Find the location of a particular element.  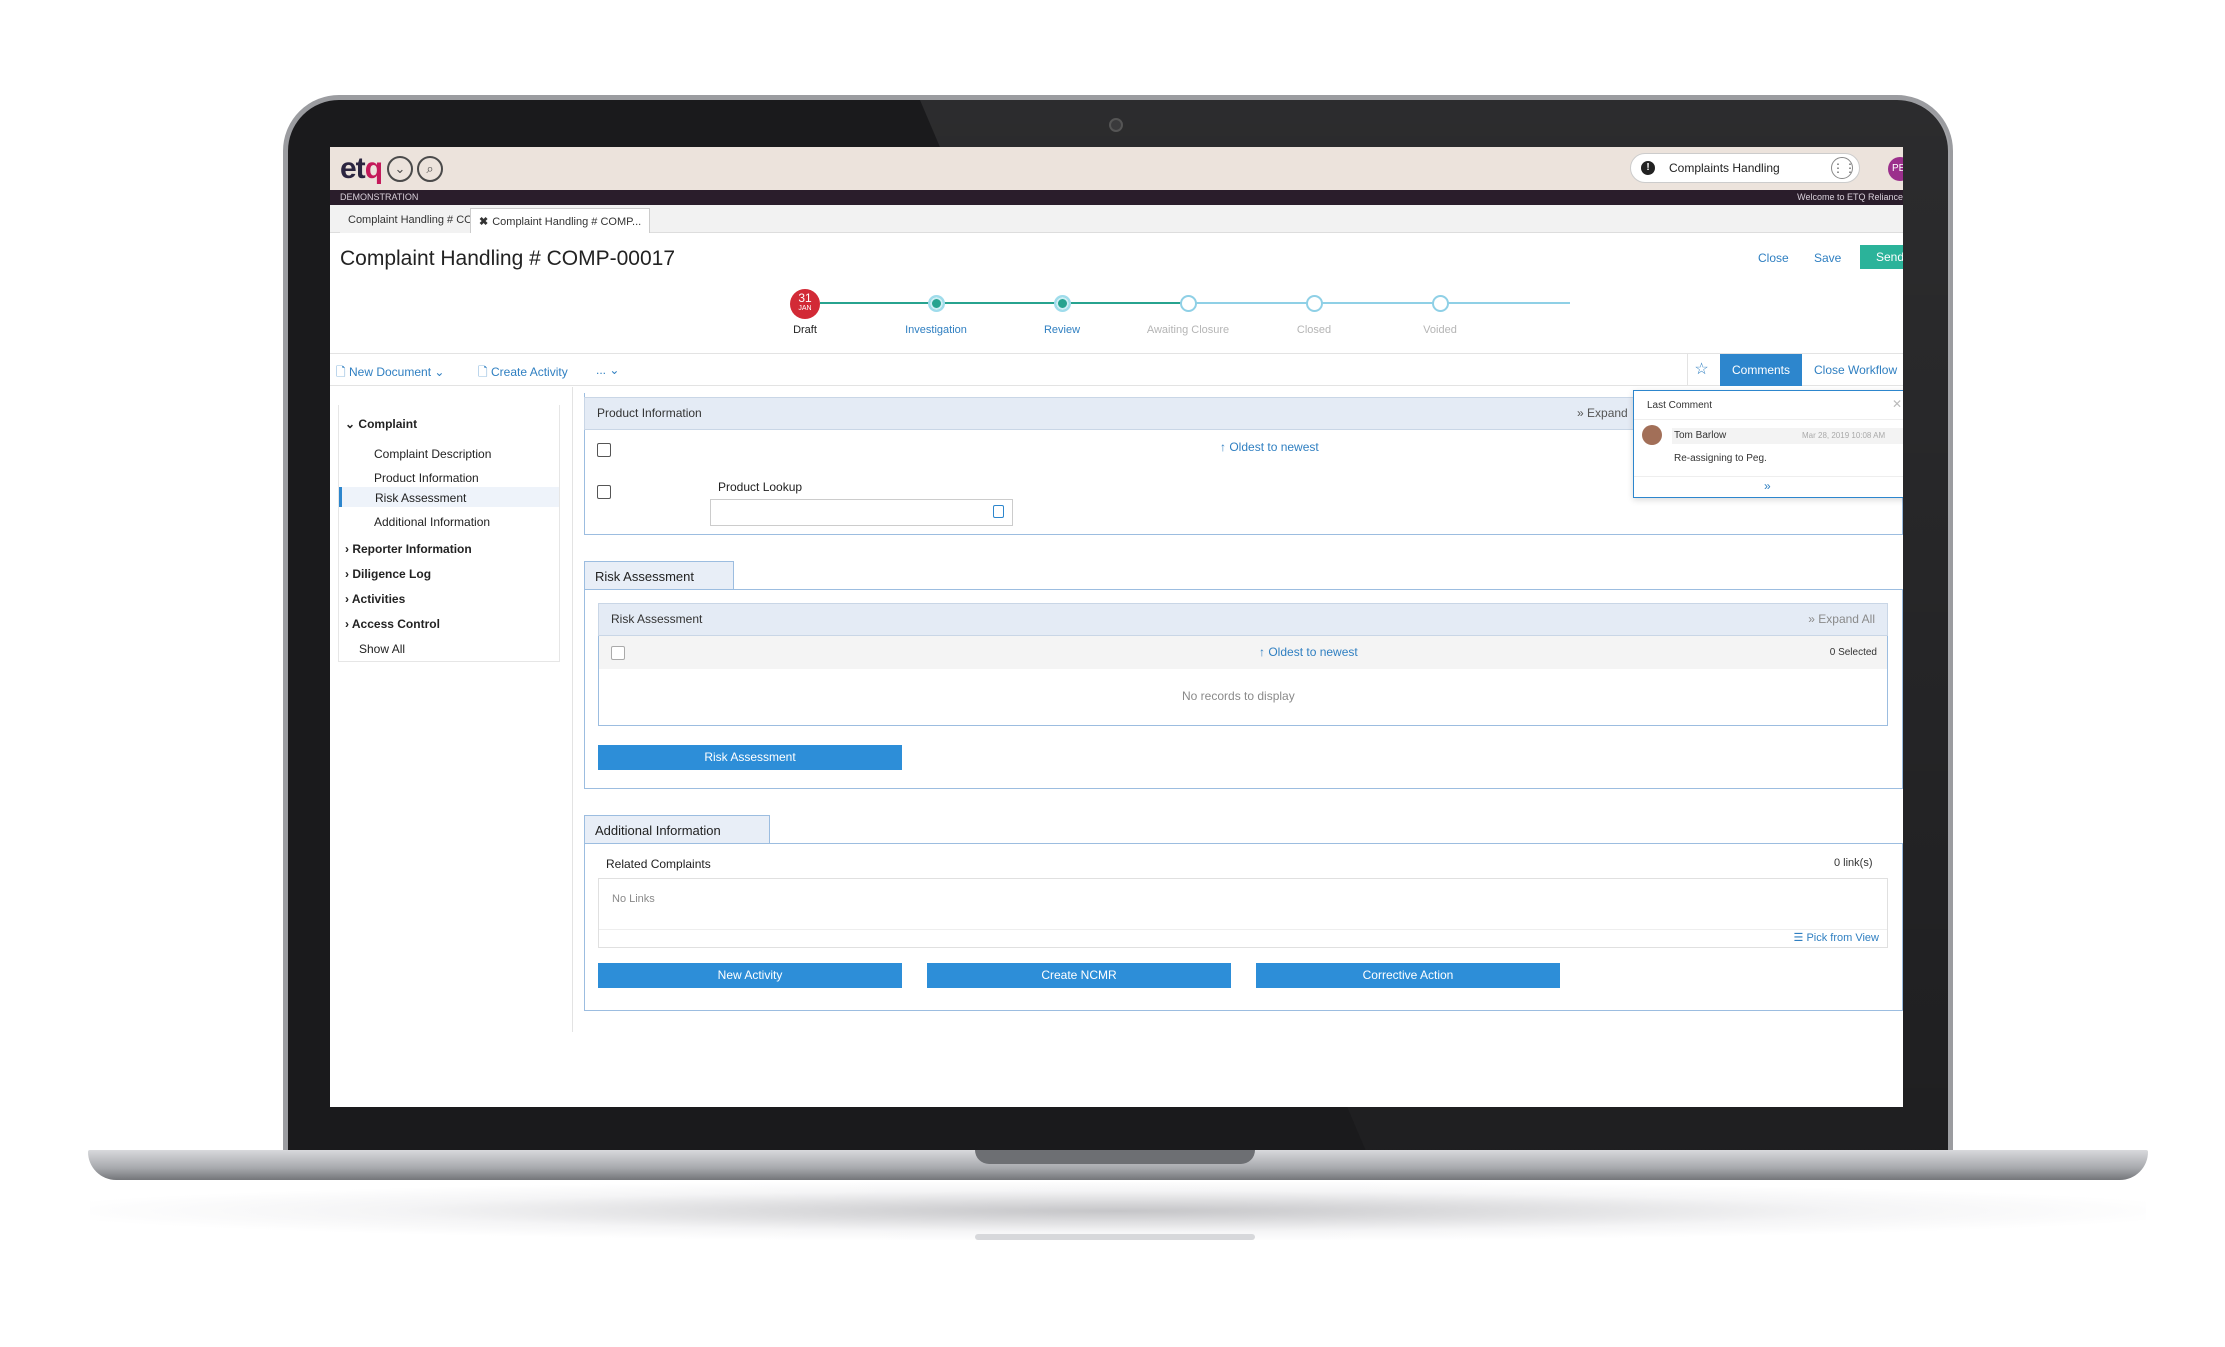

application-selector: ! Complaints Handling ⋮⋮ is located at coordinates (1745, 168).